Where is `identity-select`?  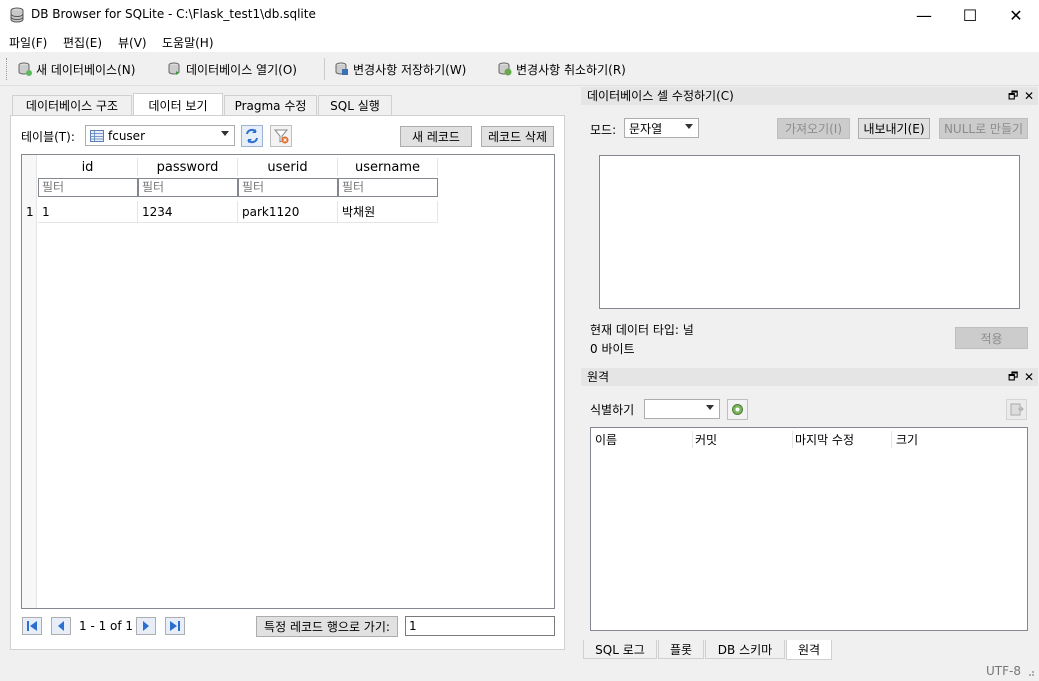
identity-select is located at coordinates (682, 409).